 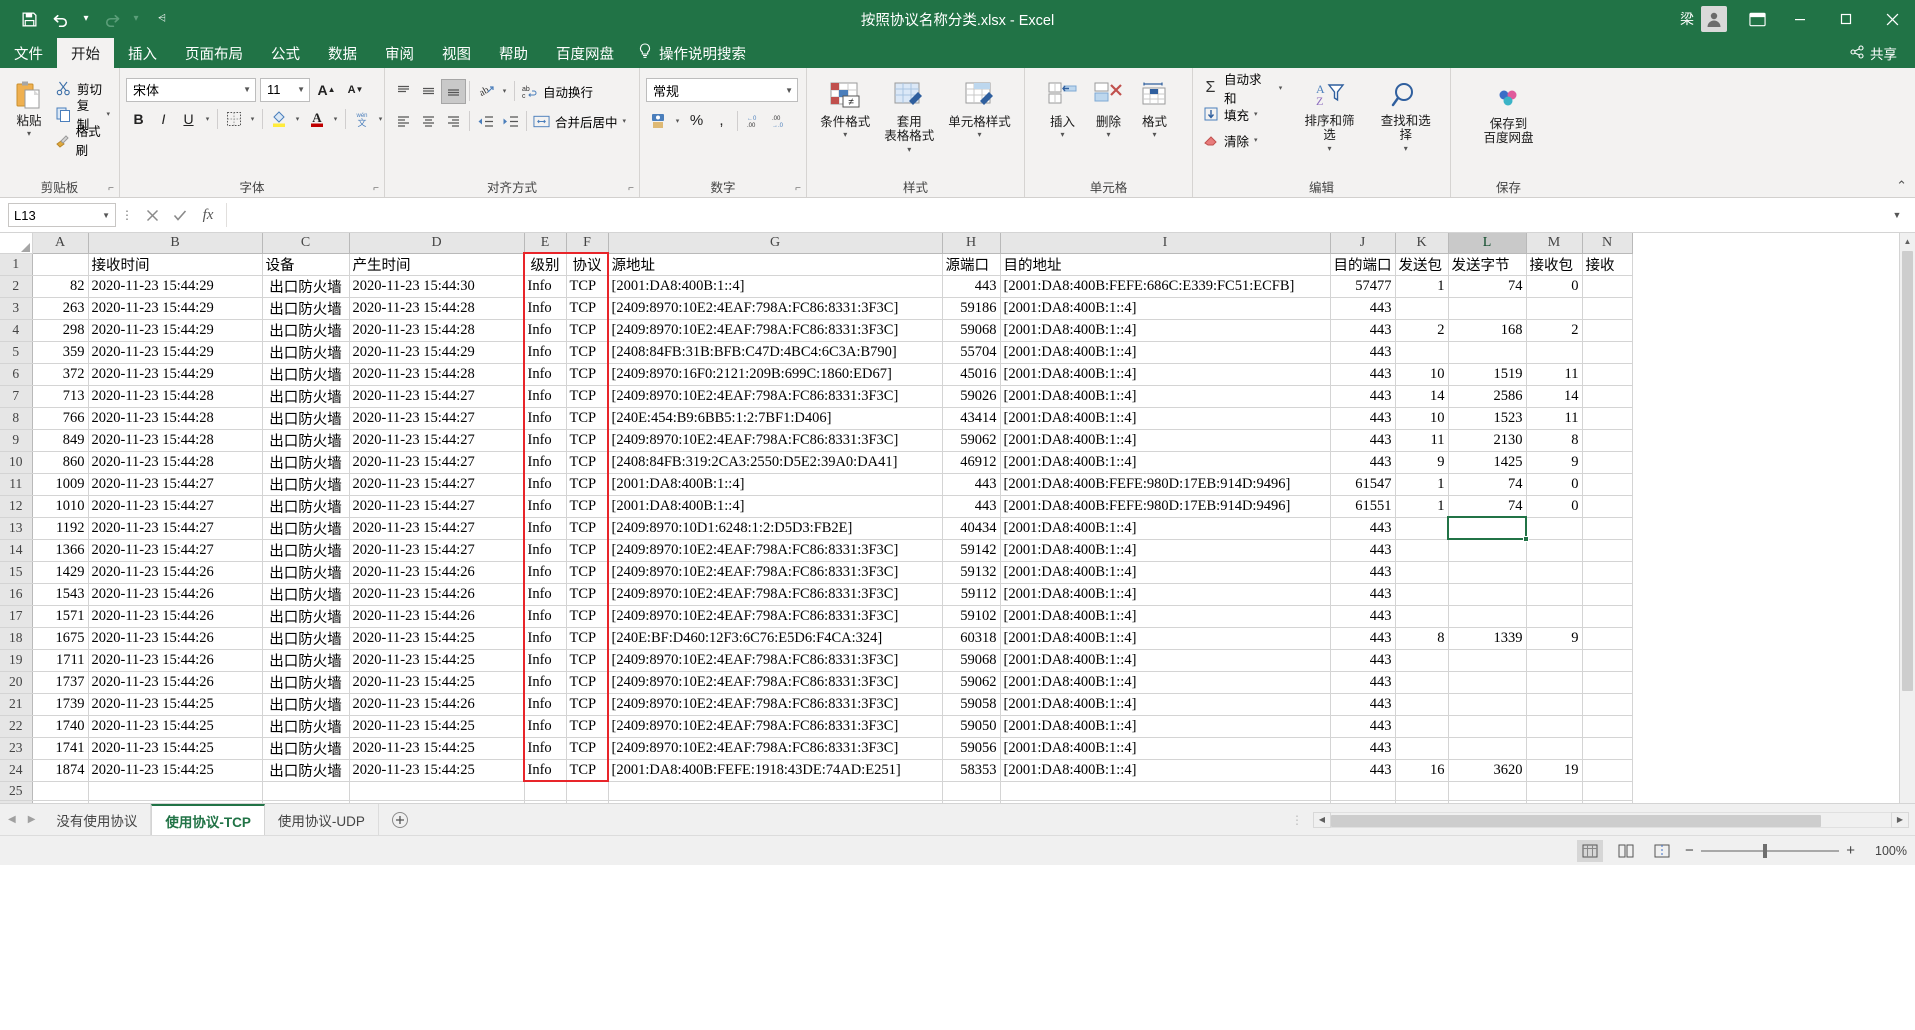 I want to click on cell-I18: [2001:DA8:400B:1::4], so click(x=1165, y=638).